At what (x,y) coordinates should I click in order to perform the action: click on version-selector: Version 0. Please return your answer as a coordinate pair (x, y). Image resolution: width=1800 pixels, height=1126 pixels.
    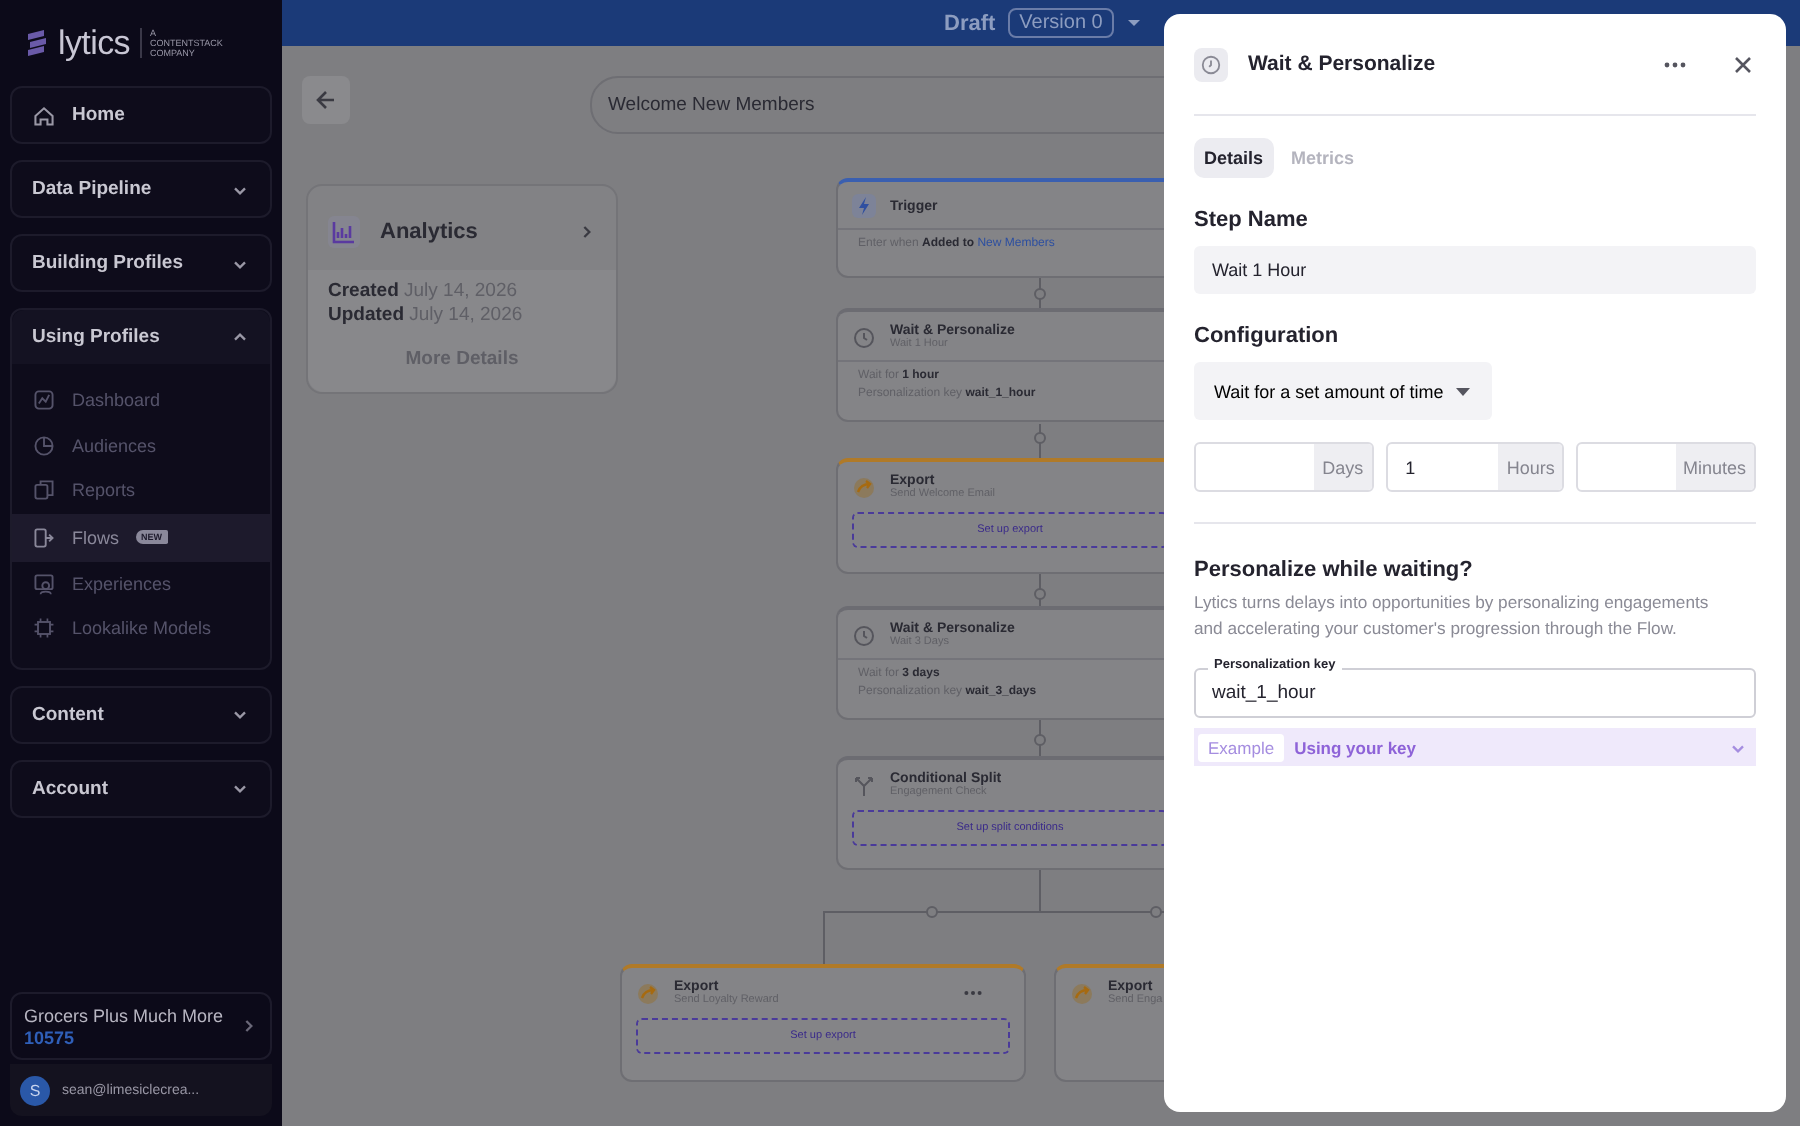
    Looking at the image, I should click on (1061, 23).